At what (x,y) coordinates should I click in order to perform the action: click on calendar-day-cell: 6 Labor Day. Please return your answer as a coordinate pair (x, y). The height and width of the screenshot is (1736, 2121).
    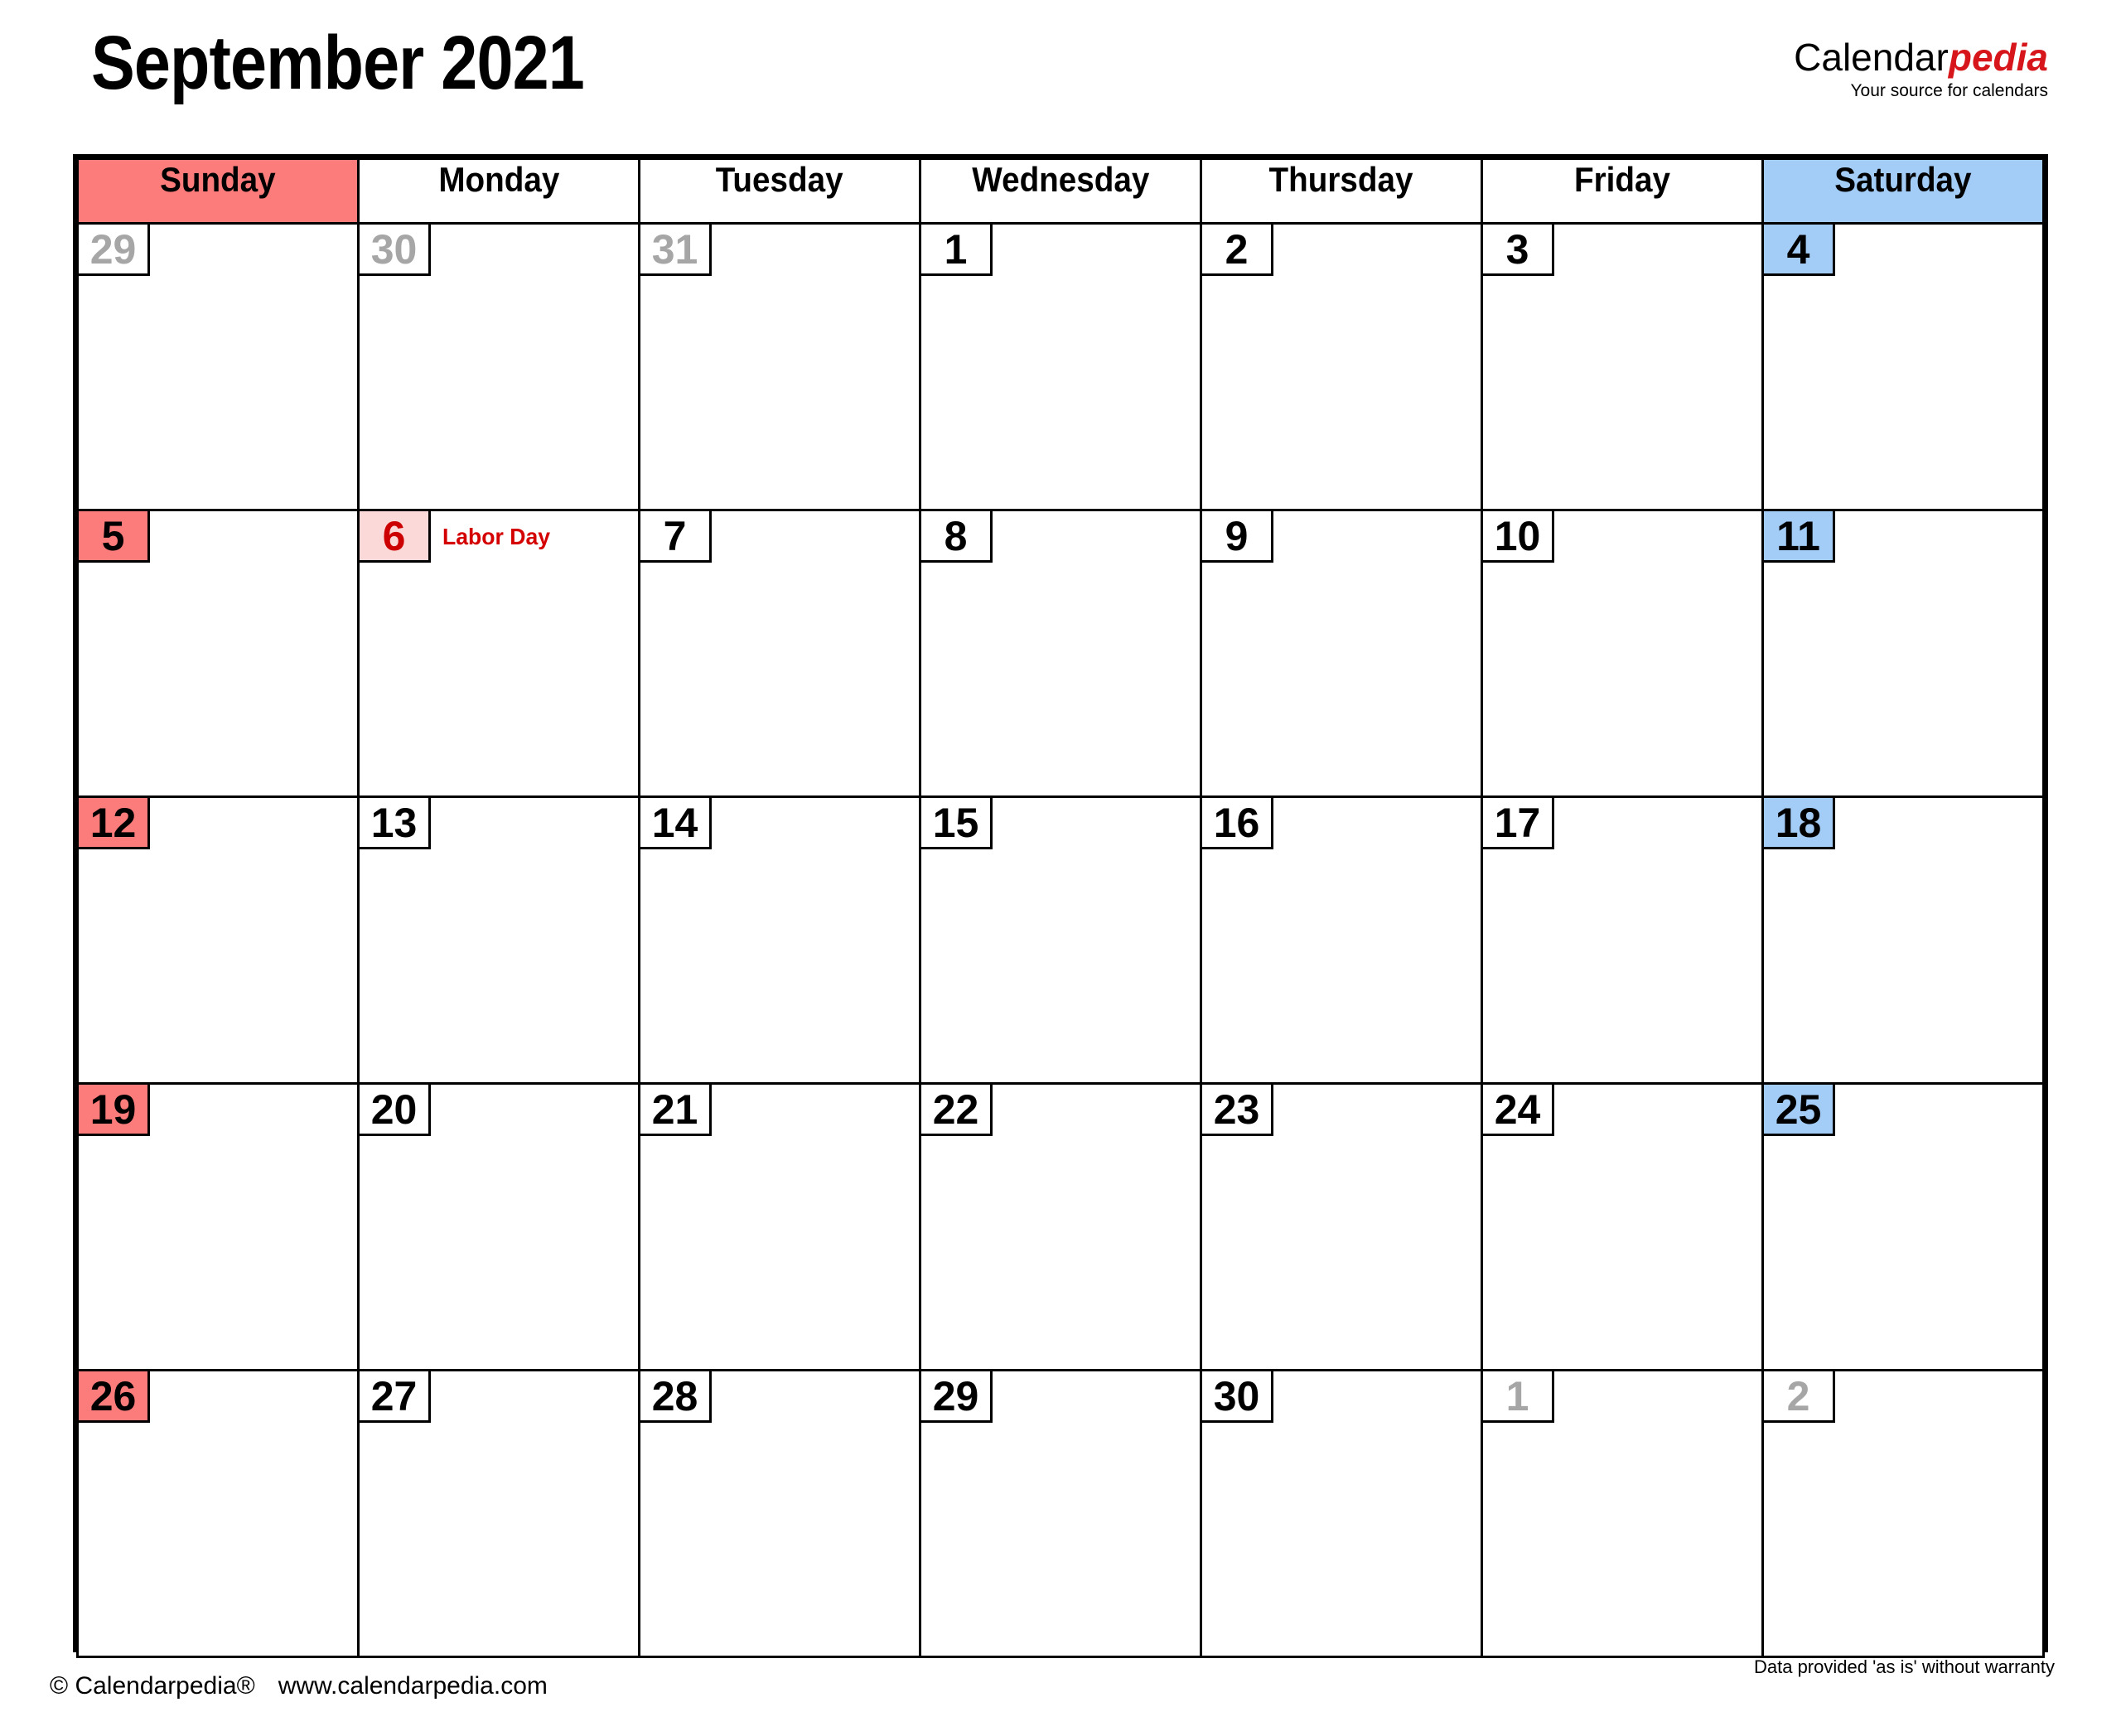
    Looking at the image, I should click on (499, 653).